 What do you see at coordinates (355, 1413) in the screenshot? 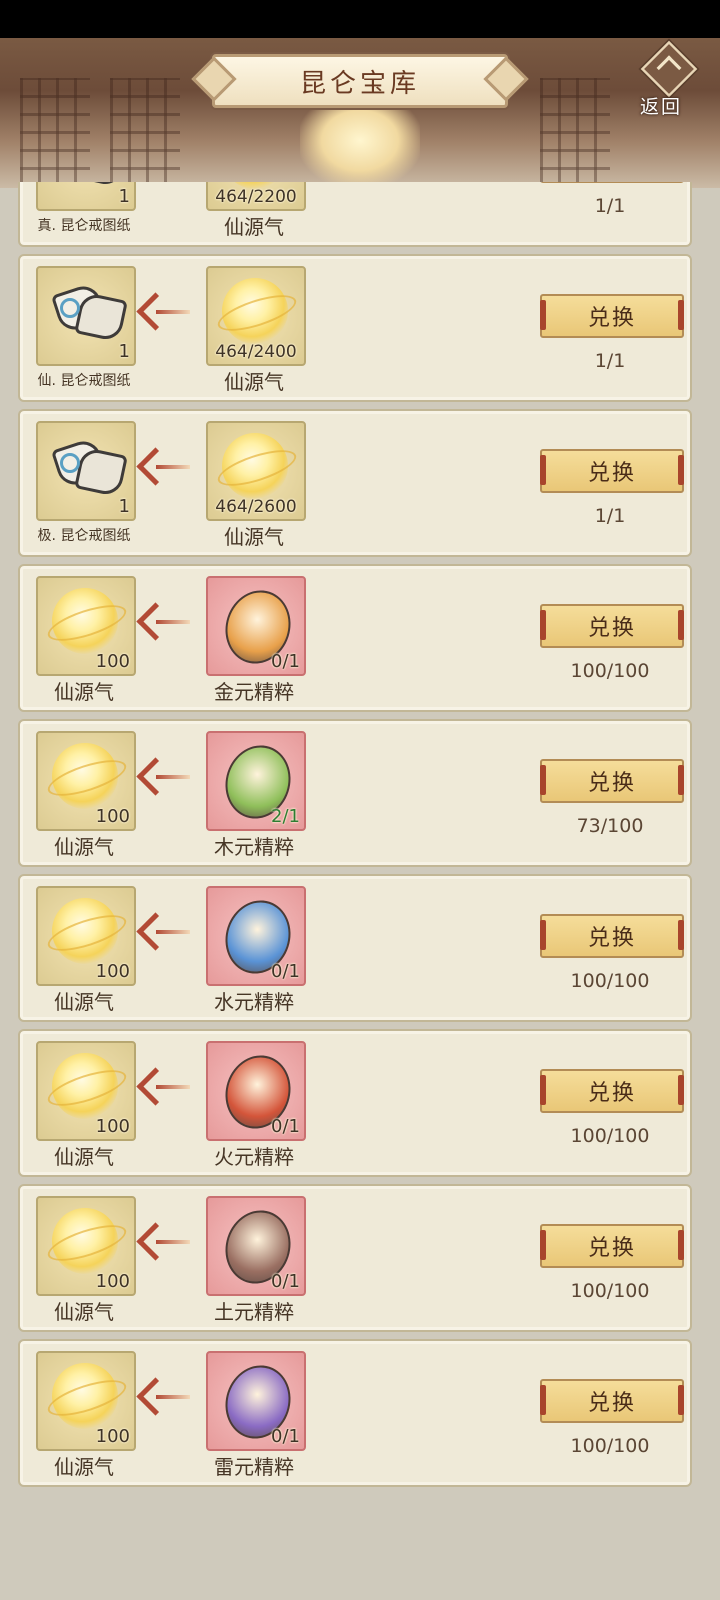
I see `exchange-row: 100 仙源气 0/1 雷元精粹 兑换 100/100` at bounding box center [355, 1413].